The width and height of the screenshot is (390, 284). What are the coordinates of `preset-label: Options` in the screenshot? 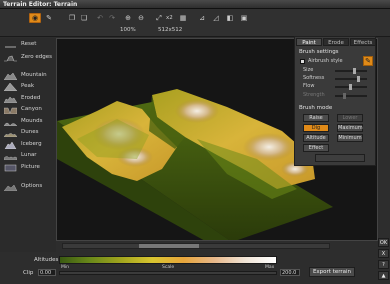 It's located at (32, 186).